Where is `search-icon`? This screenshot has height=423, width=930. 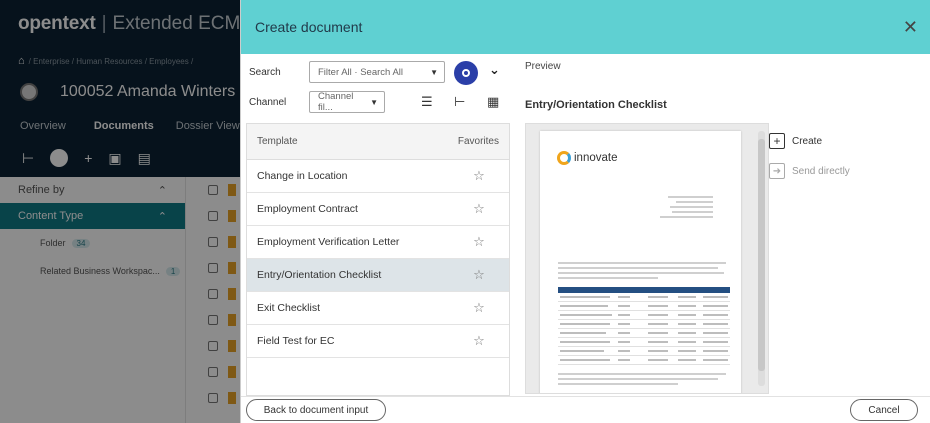 search-icon is located at coordinates (466, 73).